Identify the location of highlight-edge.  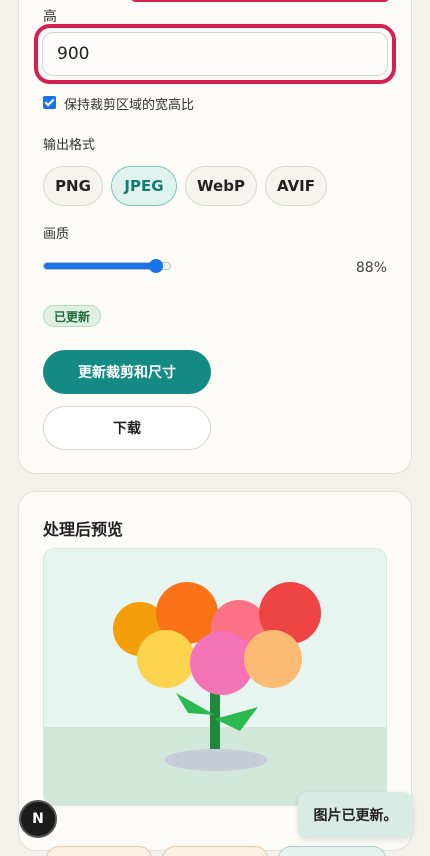
(260, 1).